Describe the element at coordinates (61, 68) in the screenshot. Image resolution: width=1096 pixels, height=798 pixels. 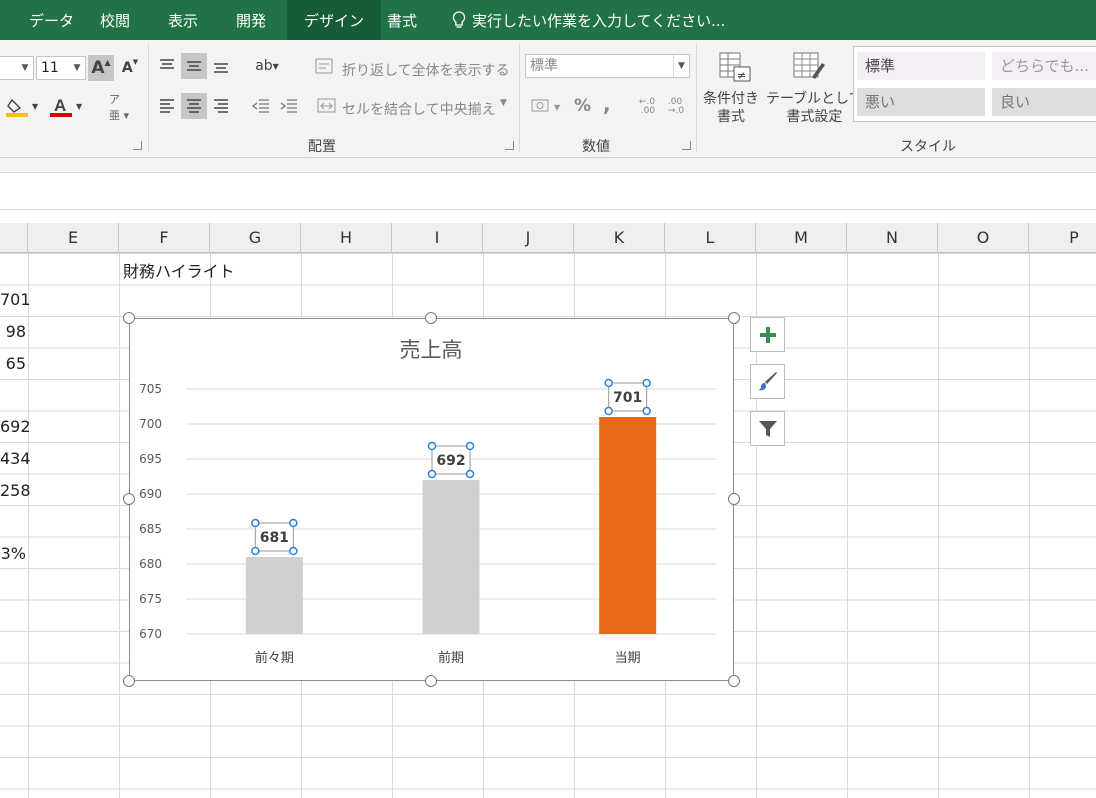
I see `font-size-combo: 11 ▼` at that location.